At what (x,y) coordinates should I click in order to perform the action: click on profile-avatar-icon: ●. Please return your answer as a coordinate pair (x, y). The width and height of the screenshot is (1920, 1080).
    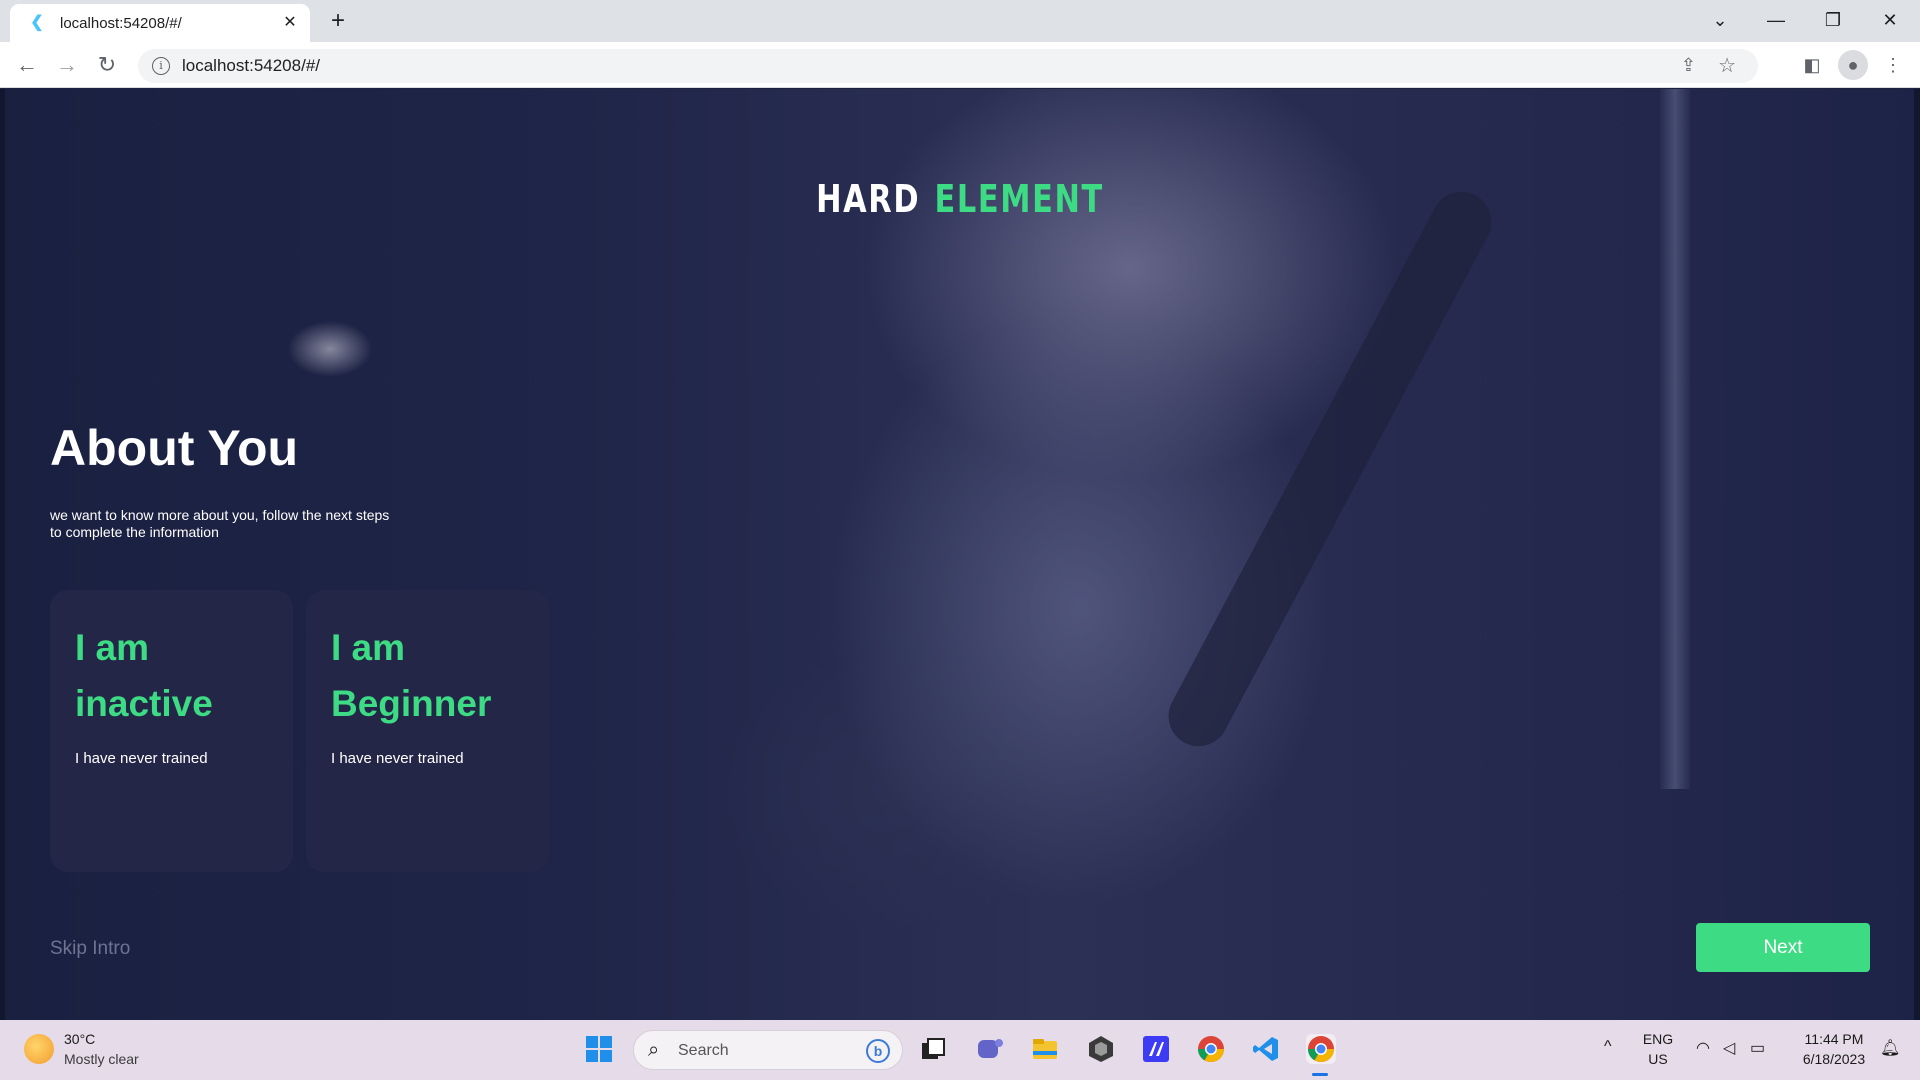
    Looking at the image, I should click on (1853, 65).